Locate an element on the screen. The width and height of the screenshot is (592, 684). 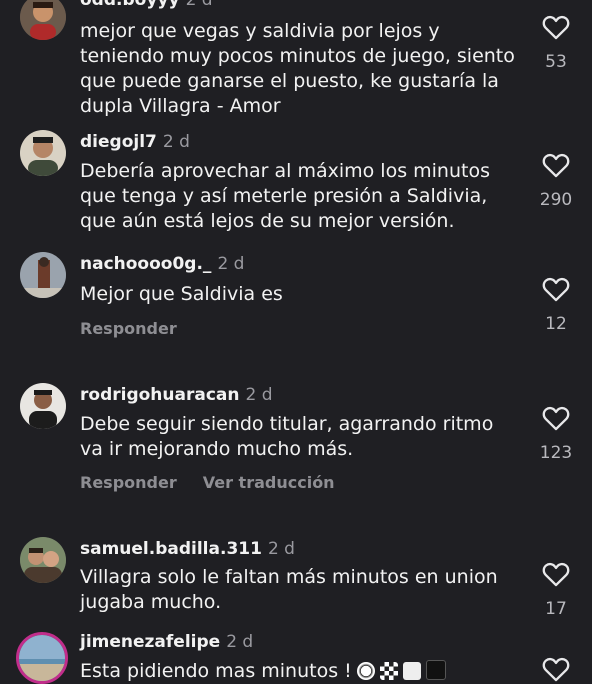
comment-meta: diegojl7 2 d is located at coordinates (135, 142).